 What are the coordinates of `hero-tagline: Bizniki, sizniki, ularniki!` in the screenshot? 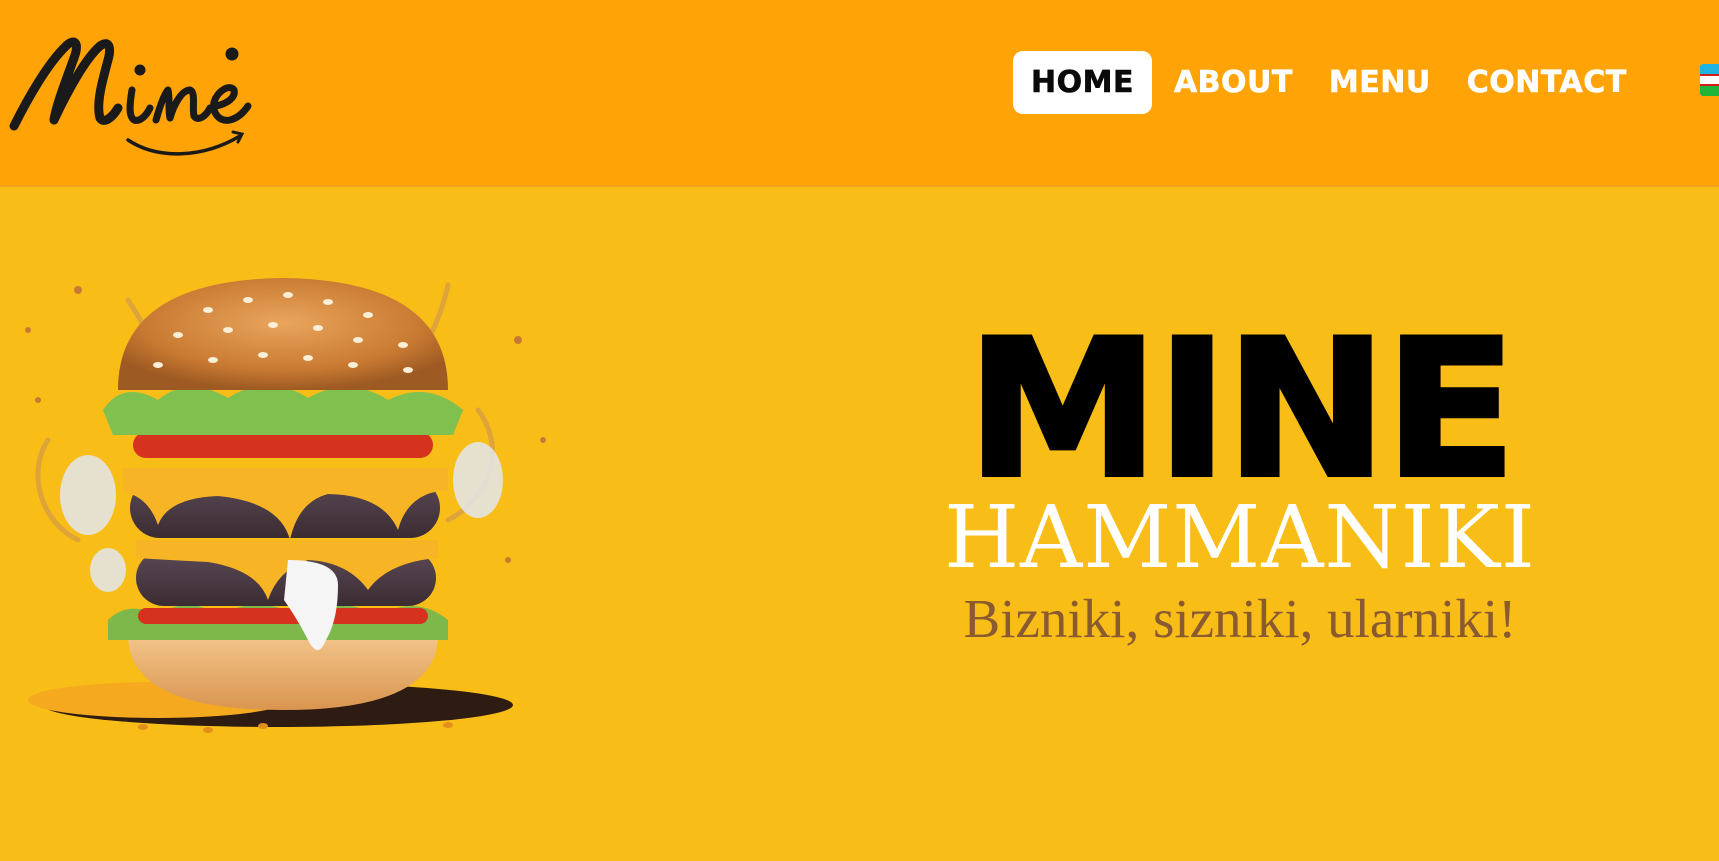 It's located at (1240, 618).